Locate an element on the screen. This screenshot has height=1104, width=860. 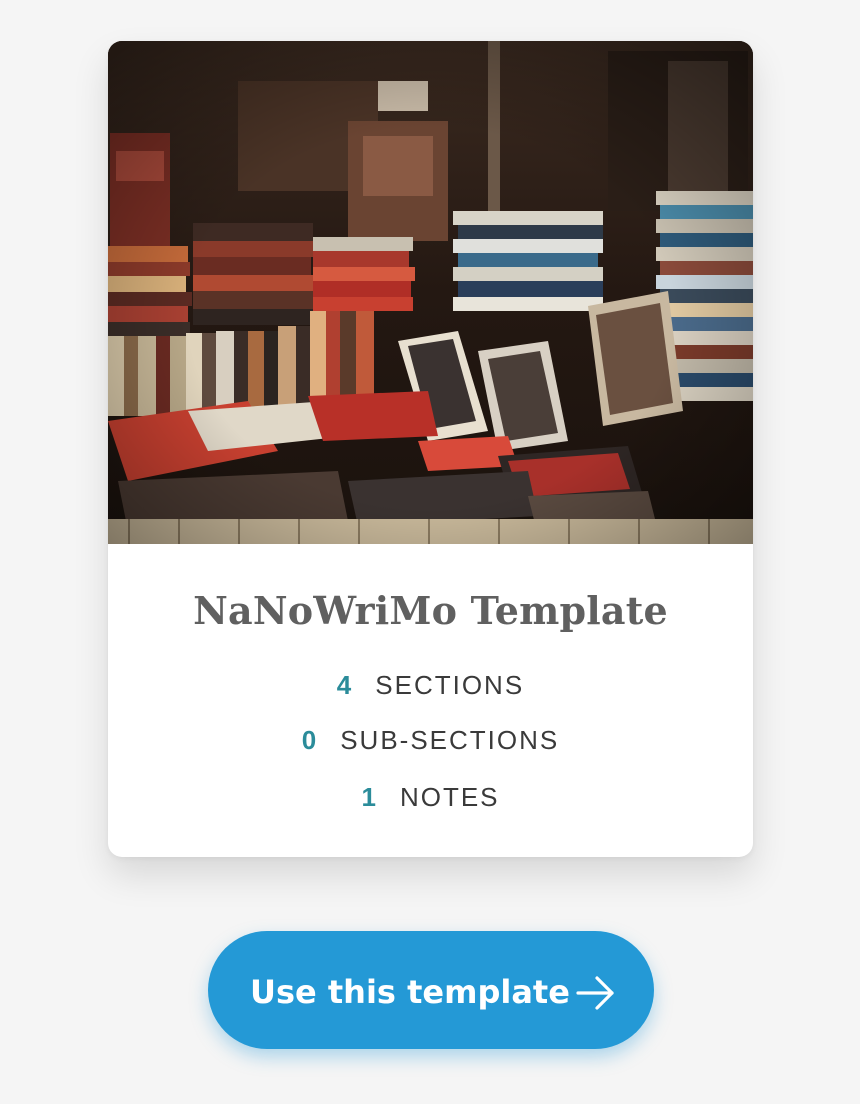
stat-sections-count: 4 is located at coordinates (345, 685).